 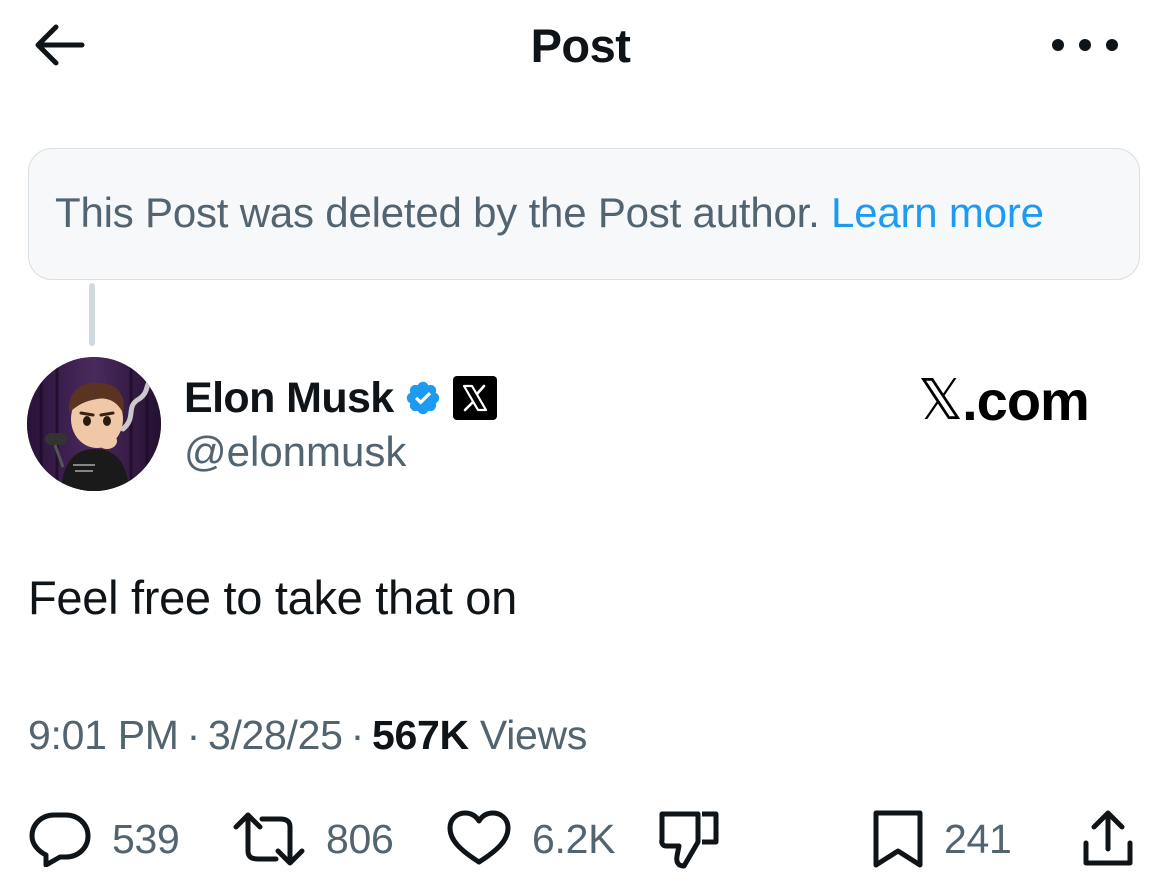 I want to click on top-bar: Post, so click(x=580, y=46).